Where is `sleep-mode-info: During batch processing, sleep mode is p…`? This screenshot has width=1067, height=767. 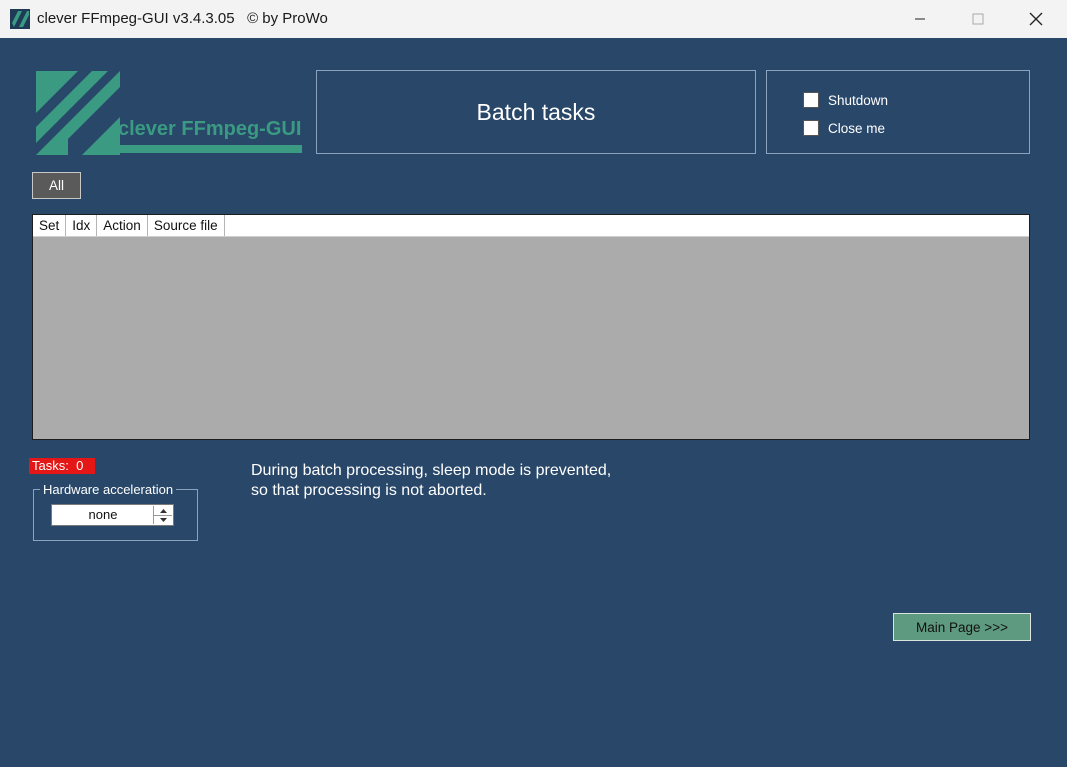 sleep-mode-info: During batch processing, sleep mode is p… is located at coordinates (431, 481).